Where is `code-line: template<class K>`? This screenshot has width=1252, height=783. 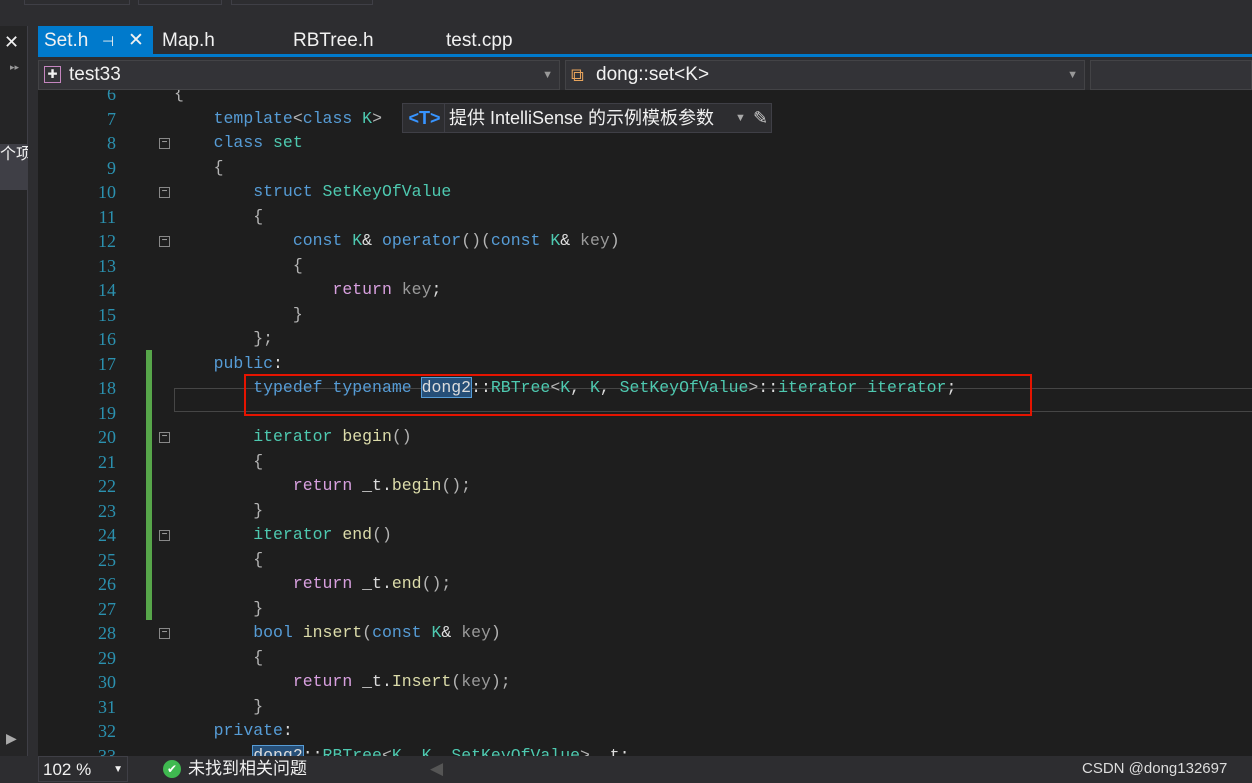
code-line: template<class K> is located at coordinates (278, 119).